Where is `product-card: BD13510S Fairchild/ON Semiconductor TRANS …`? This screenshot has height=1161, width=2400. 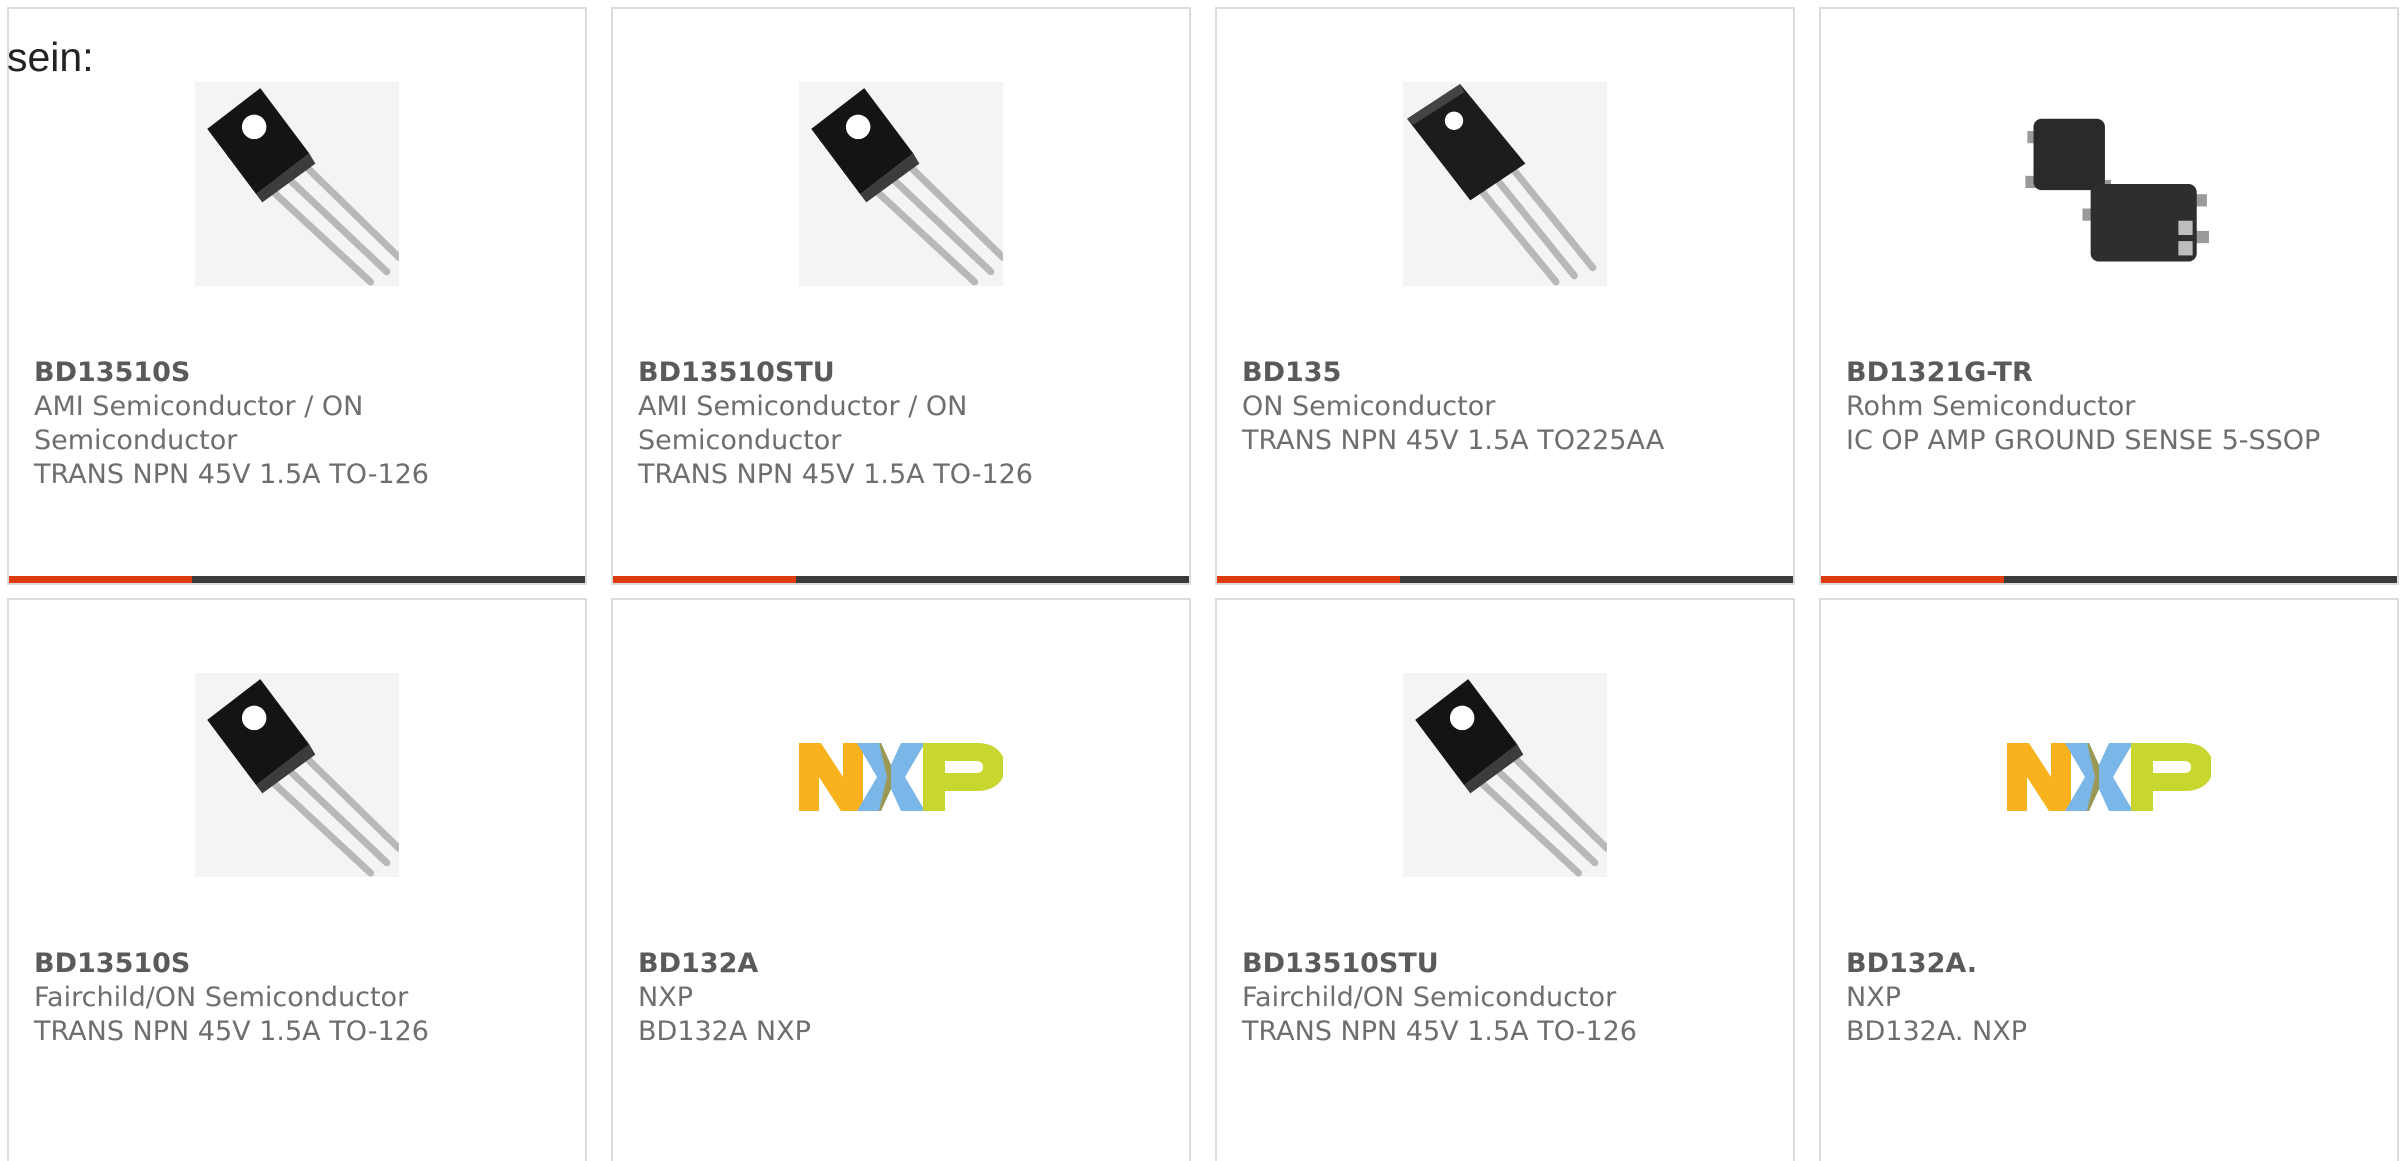 product-card: BD13510S Fairchild/ON Semiconductor TRANS … is located at coordinates (297, 879).